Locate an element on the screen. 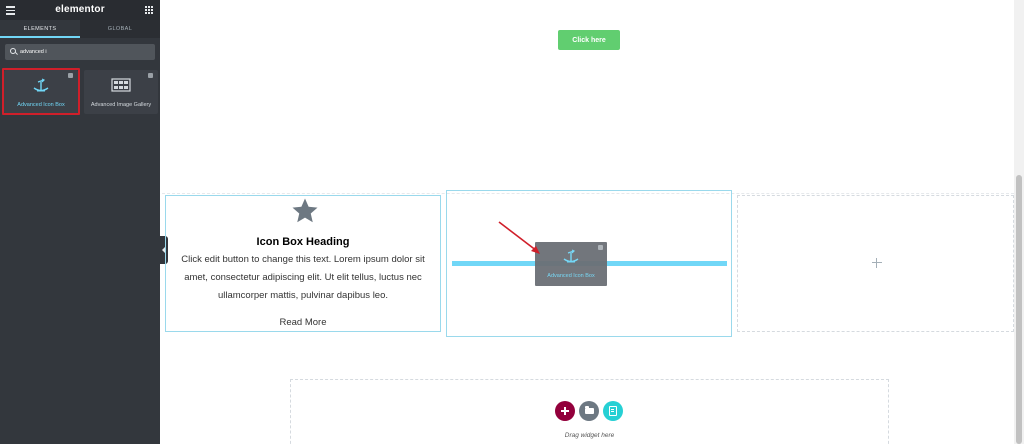  add-new-section: Drag widget here is located at coordinates (589, 411).